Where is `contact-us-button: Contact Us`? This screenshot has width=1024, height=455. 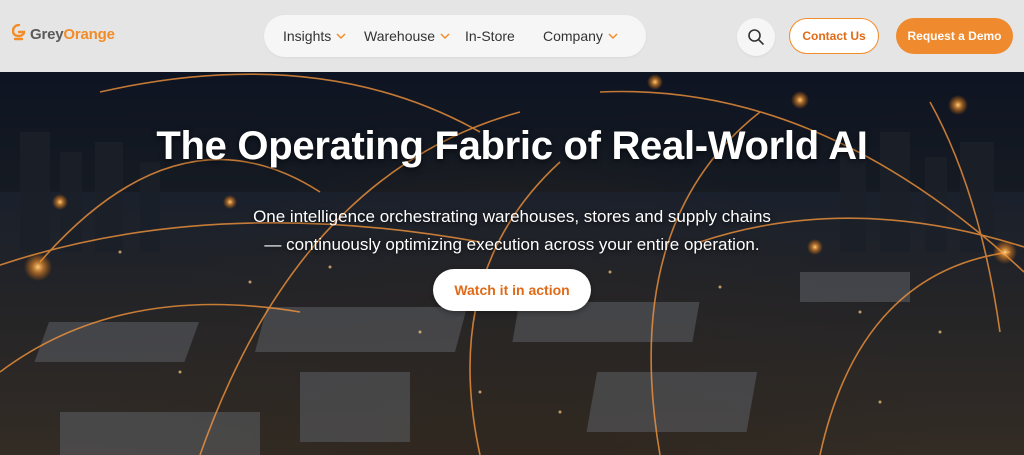 contact-us-button: Contact Us is located at coordinates (834, 36).